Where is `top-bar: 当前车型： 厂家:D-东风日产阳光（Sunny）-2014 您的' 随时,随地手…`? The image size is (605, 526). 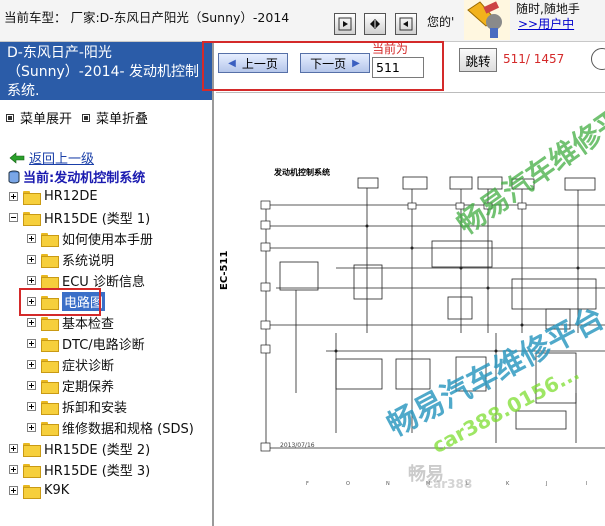 top-bar: 当前车型： 厂家:D-东风日产阳光（Sunny）-2014 您的' 随时,随地手… is located at coordinates (302, 21).